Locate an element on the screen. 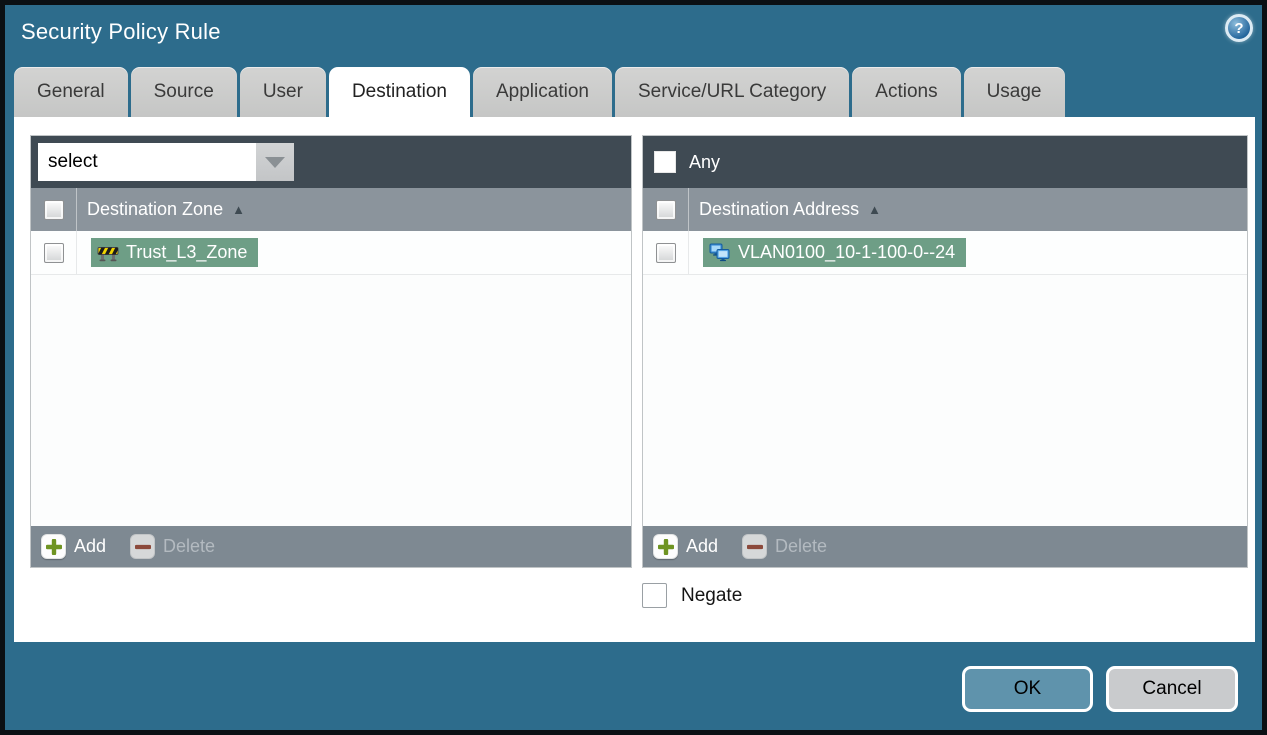 The height and width of the screenshot is (735, 1267). zone-filter-dropdown is located at coordinates (166, 162).